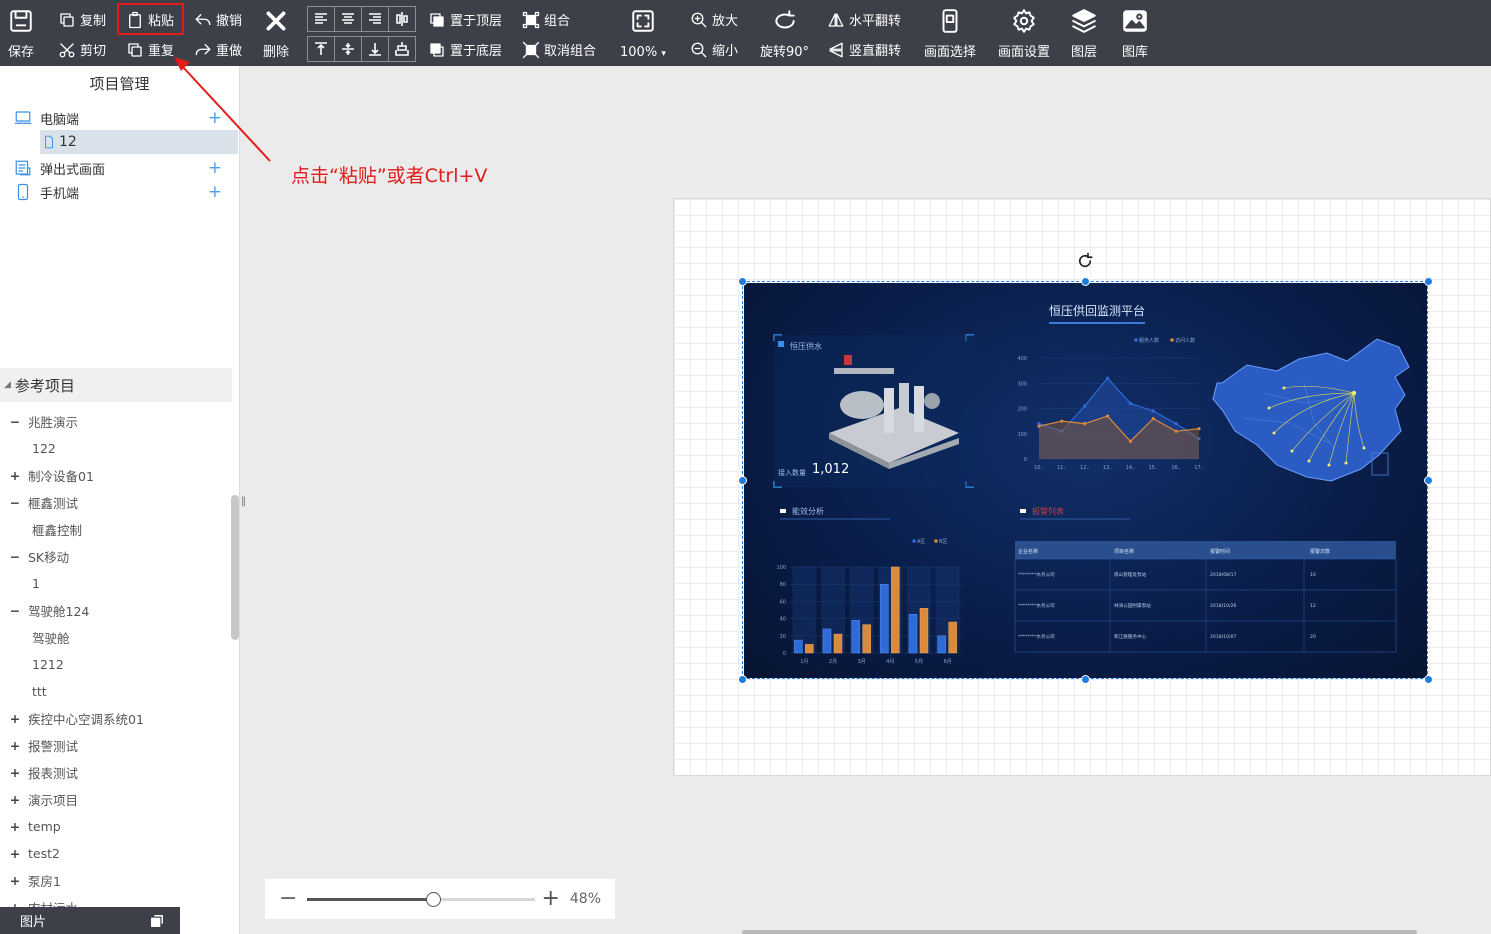  What do you see at coordinates (53, 800) in the screenshot?
I see `reference-item-label: 演示项目` at bounding box center [53, 800].